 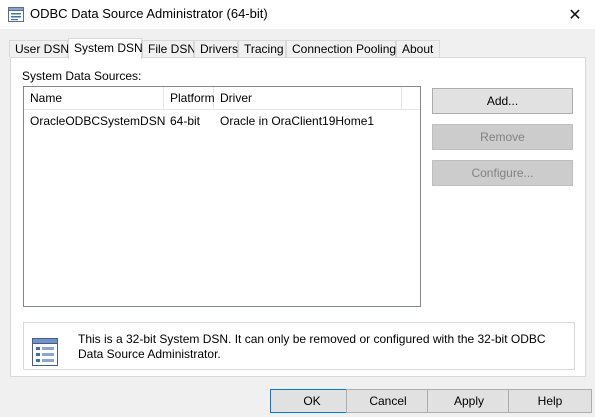 What do you see at coordinates (189, 98) in the screenshot?
I see `column-header-platform: Platform` at bounding box center [189, 98].